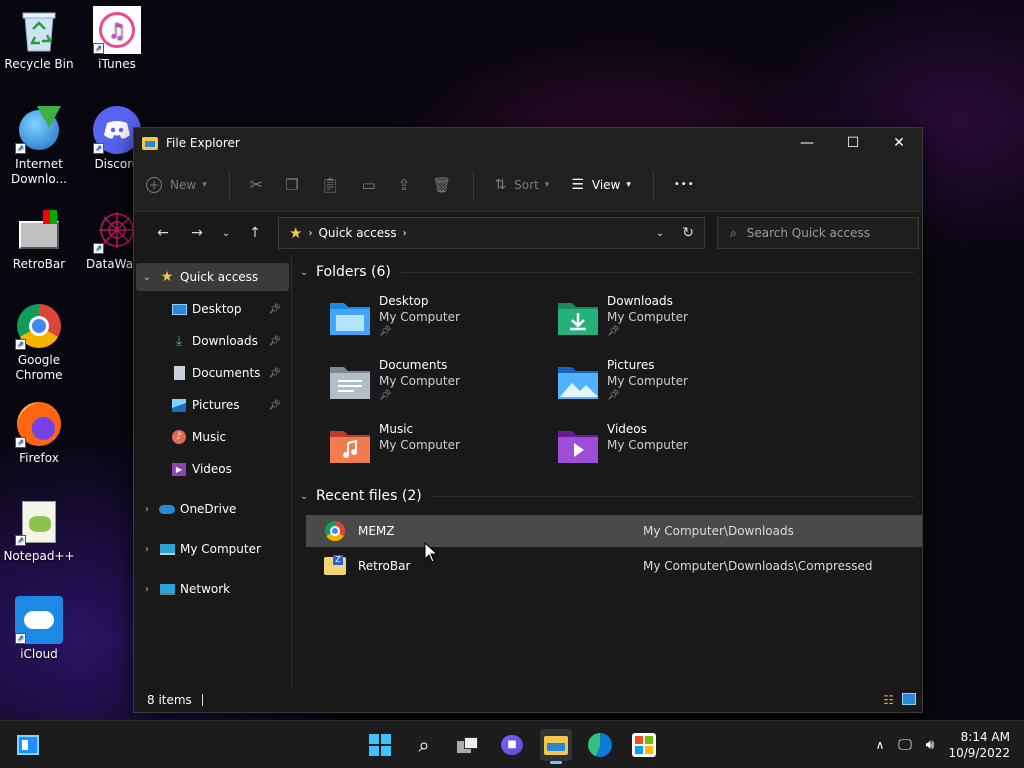 The width and height of the screenshot is (1024, 768). I want to click on address-dropdown-icon: ⌄, so click(660, 233).